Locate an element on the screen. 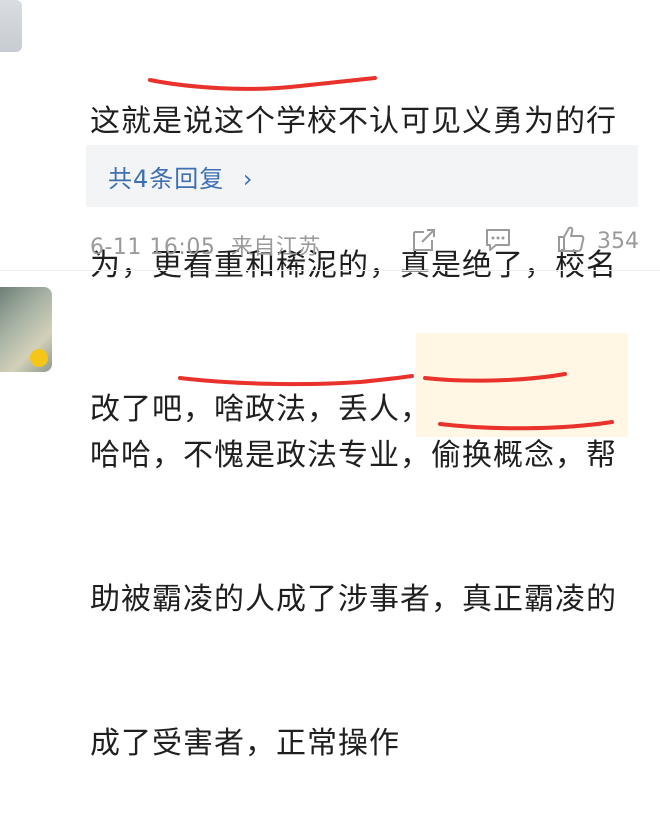 The width and height of the screenshot is (660, 816). comment-icon is located at coordinates (498, 240).